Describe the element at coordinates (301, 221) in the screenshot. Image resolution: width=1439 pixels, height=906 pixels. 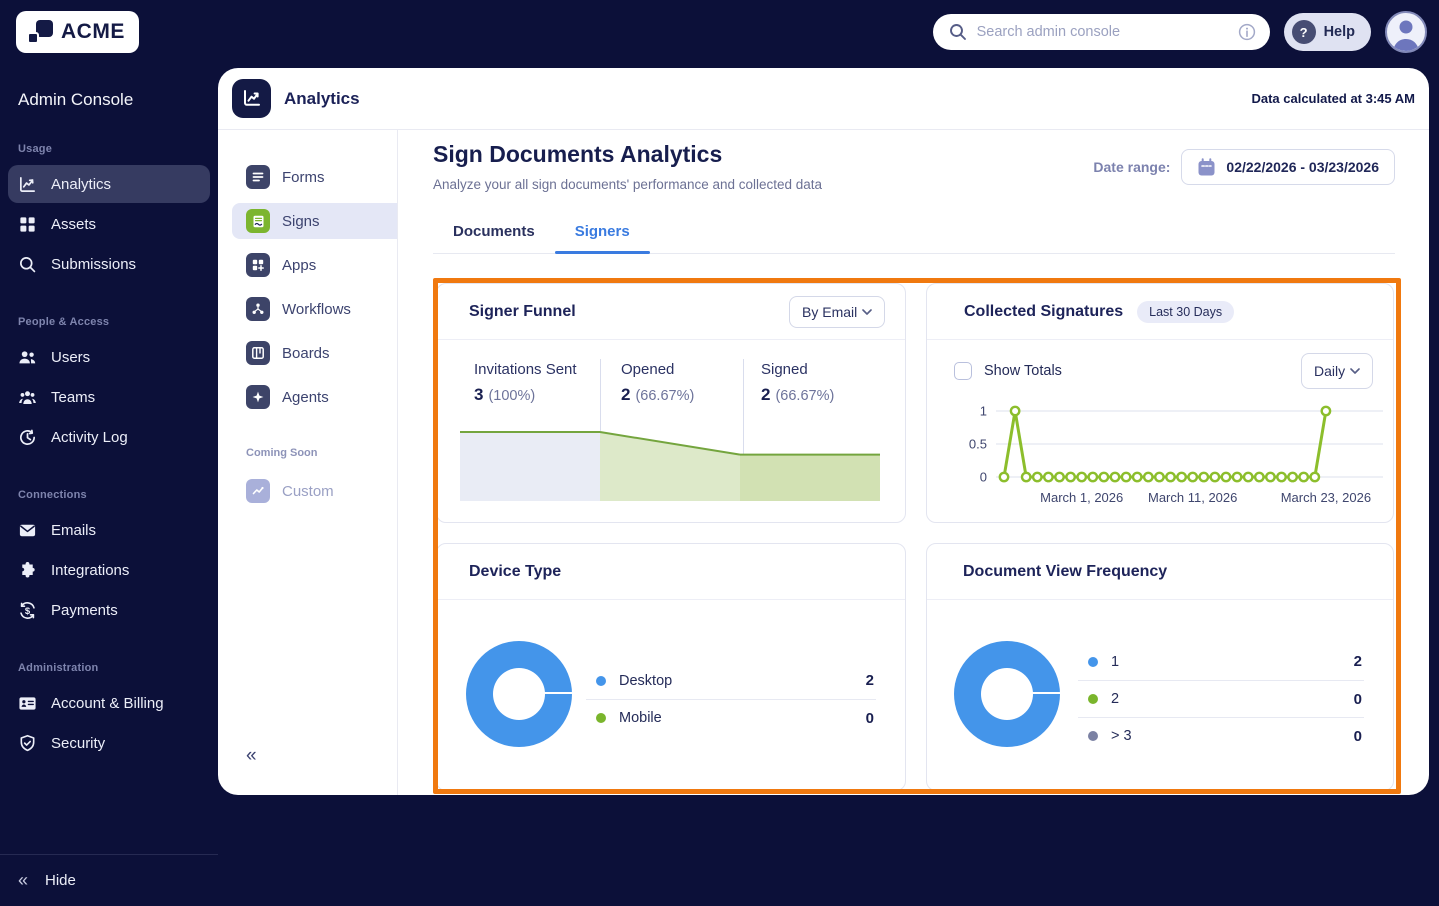
I see `nav-item-label: Signs` at that location.